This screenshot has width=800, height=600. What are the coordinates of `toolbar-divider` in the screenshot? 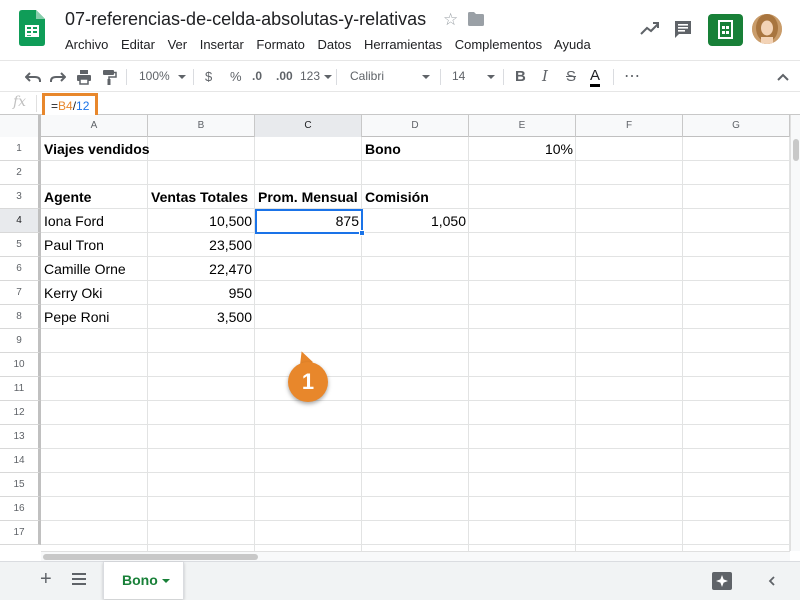 It's located at (440, 77).